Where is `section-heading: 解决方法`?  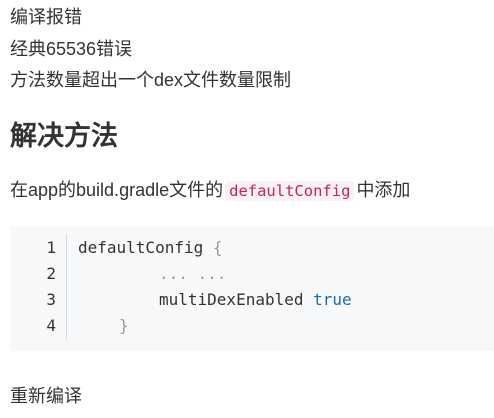 section-heading: 解决方法 is located at coordinates (64, 136).